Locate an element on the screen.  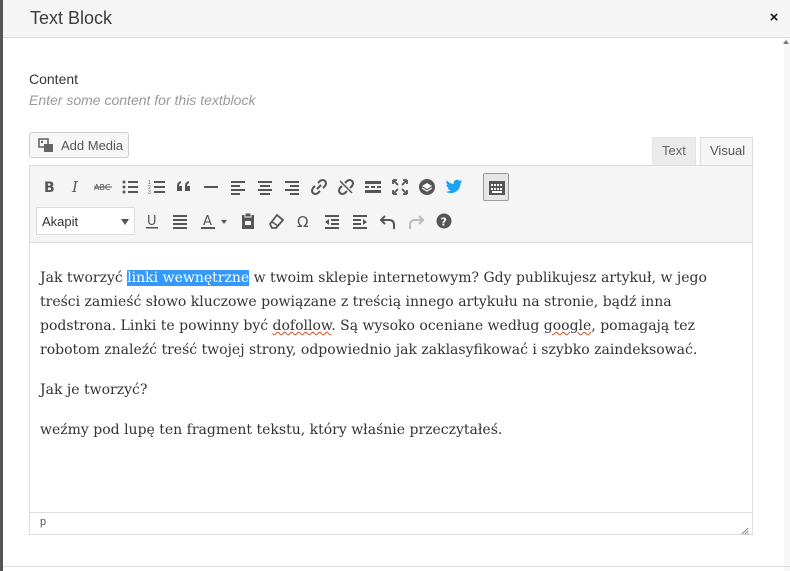
content-field-description: Enter some content for this textblock is located at coordinates (142, 100).